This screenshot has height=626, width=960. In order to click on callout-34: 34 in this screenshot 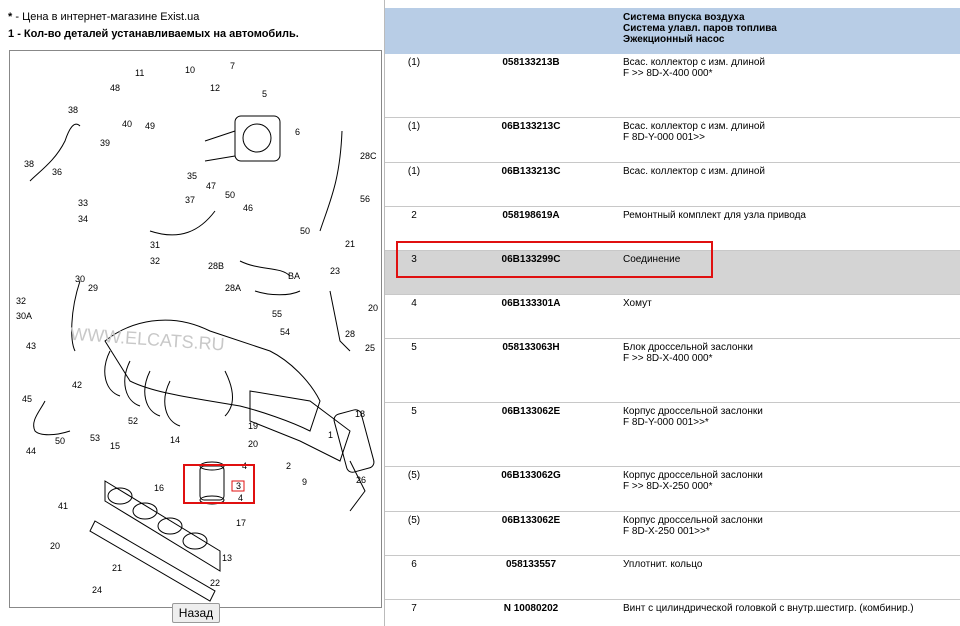, I will do `click(83, 219)`.